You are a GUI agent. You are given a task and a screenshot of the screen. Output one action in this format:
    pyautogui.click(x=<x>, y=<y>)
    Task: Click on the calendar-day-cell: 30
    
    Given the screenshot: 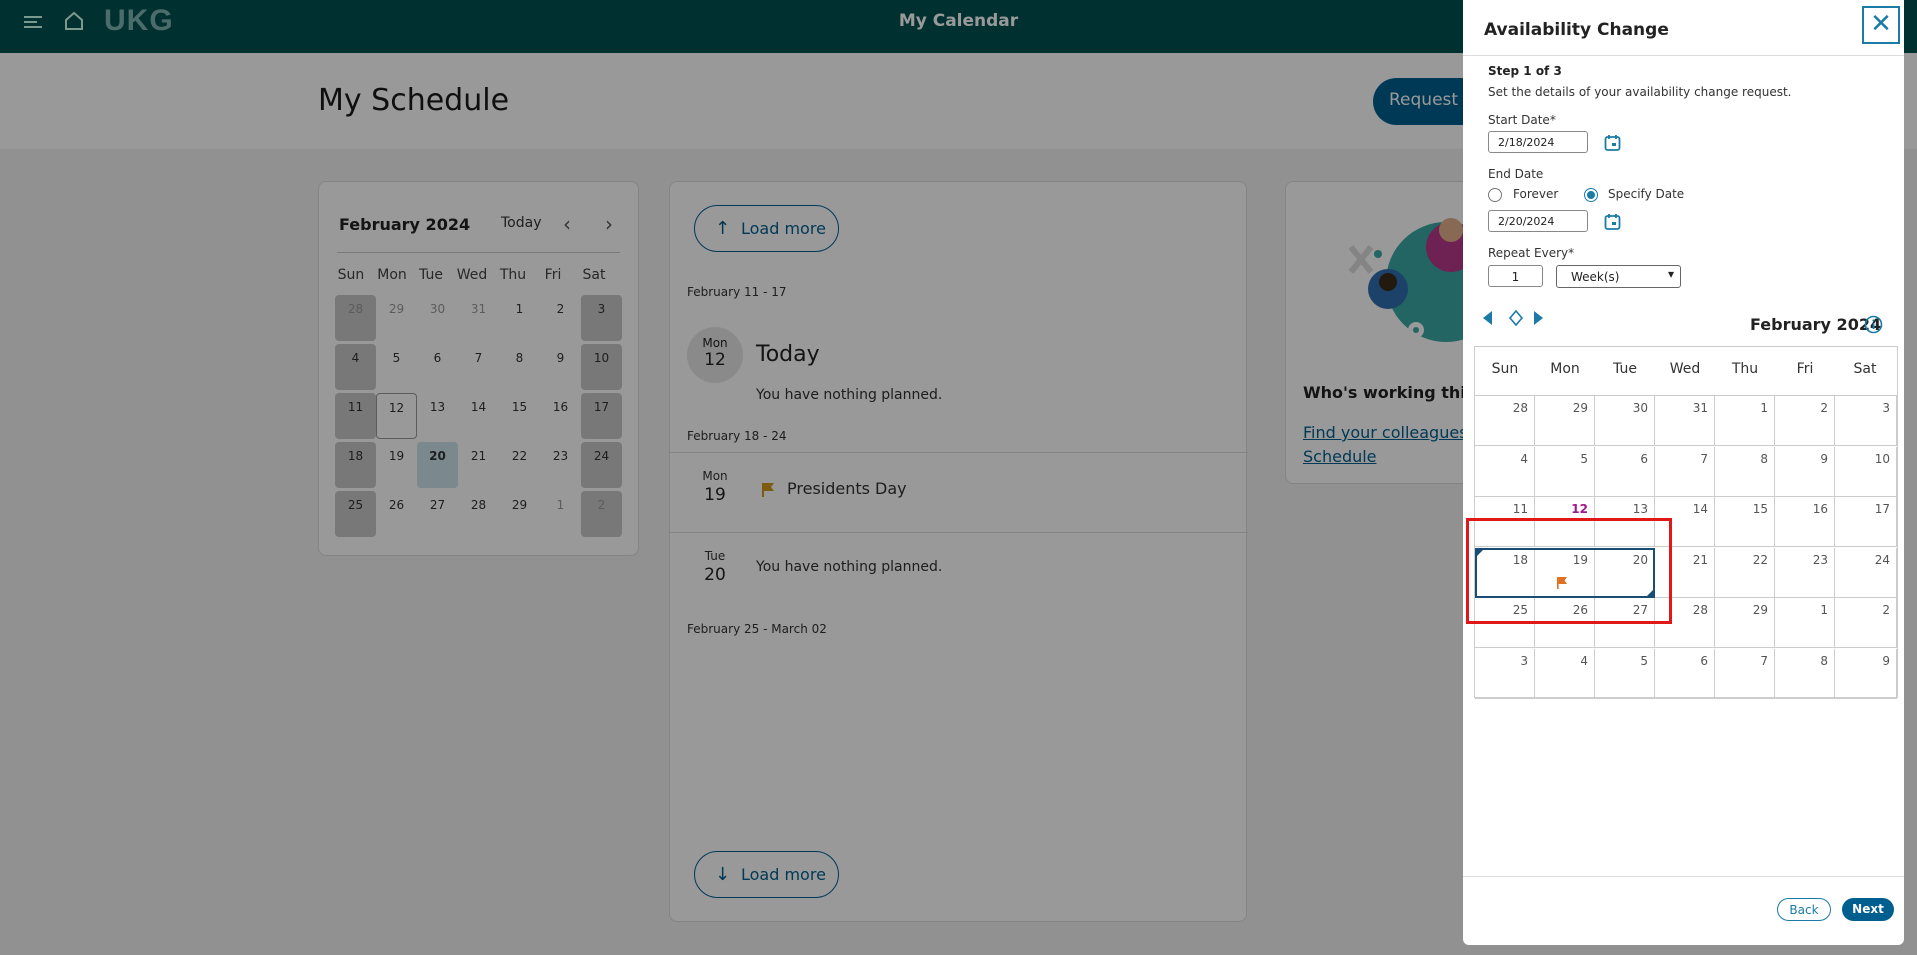 What is the action you would take?
    pyautogui.click(x=1625, y=421)
    